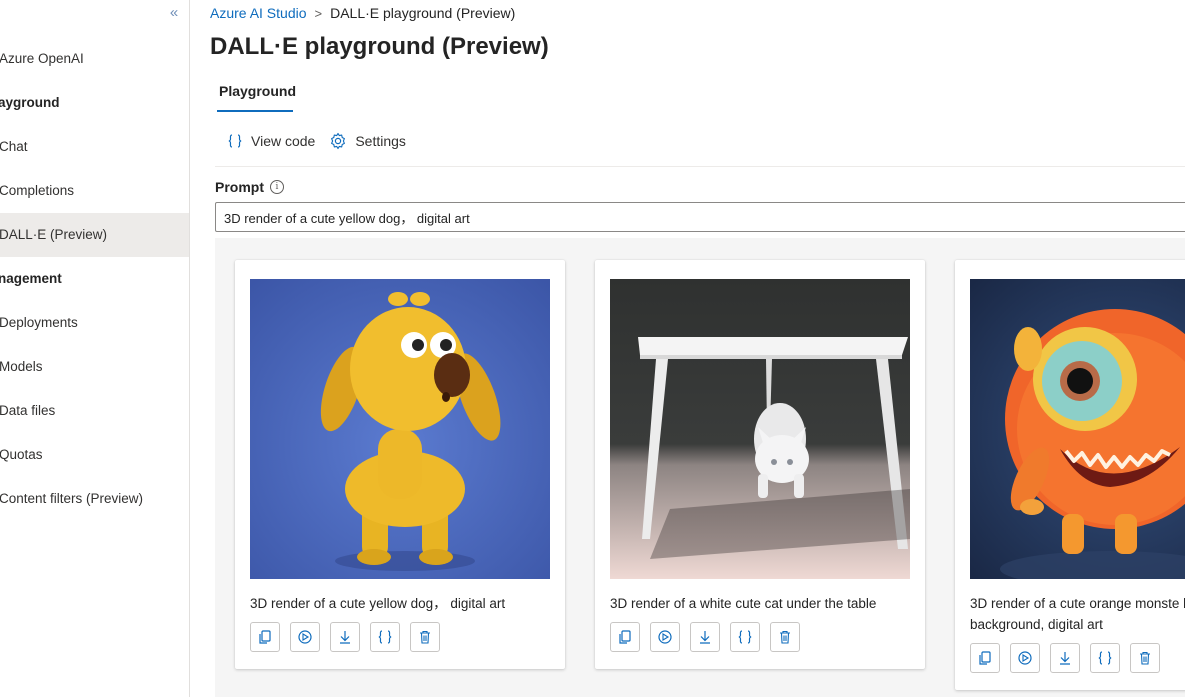 The height and width of the screenshot is (697, 1185). I want to click on breadcrumb-current: DALL·E playground (Preview), so click(423, 13).